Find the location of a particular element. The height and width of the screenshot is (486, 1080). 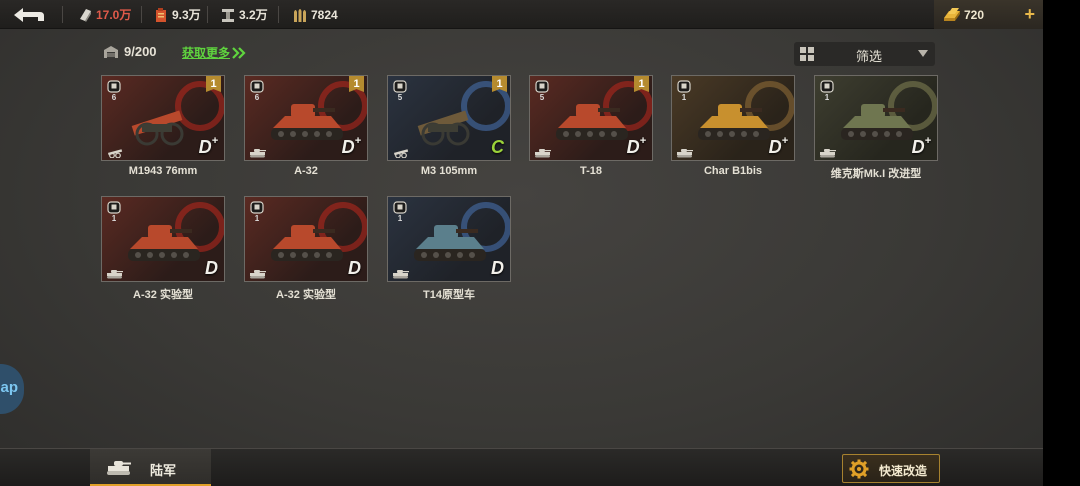

side-bubble-label: ap is located at coordinates (9, 387).